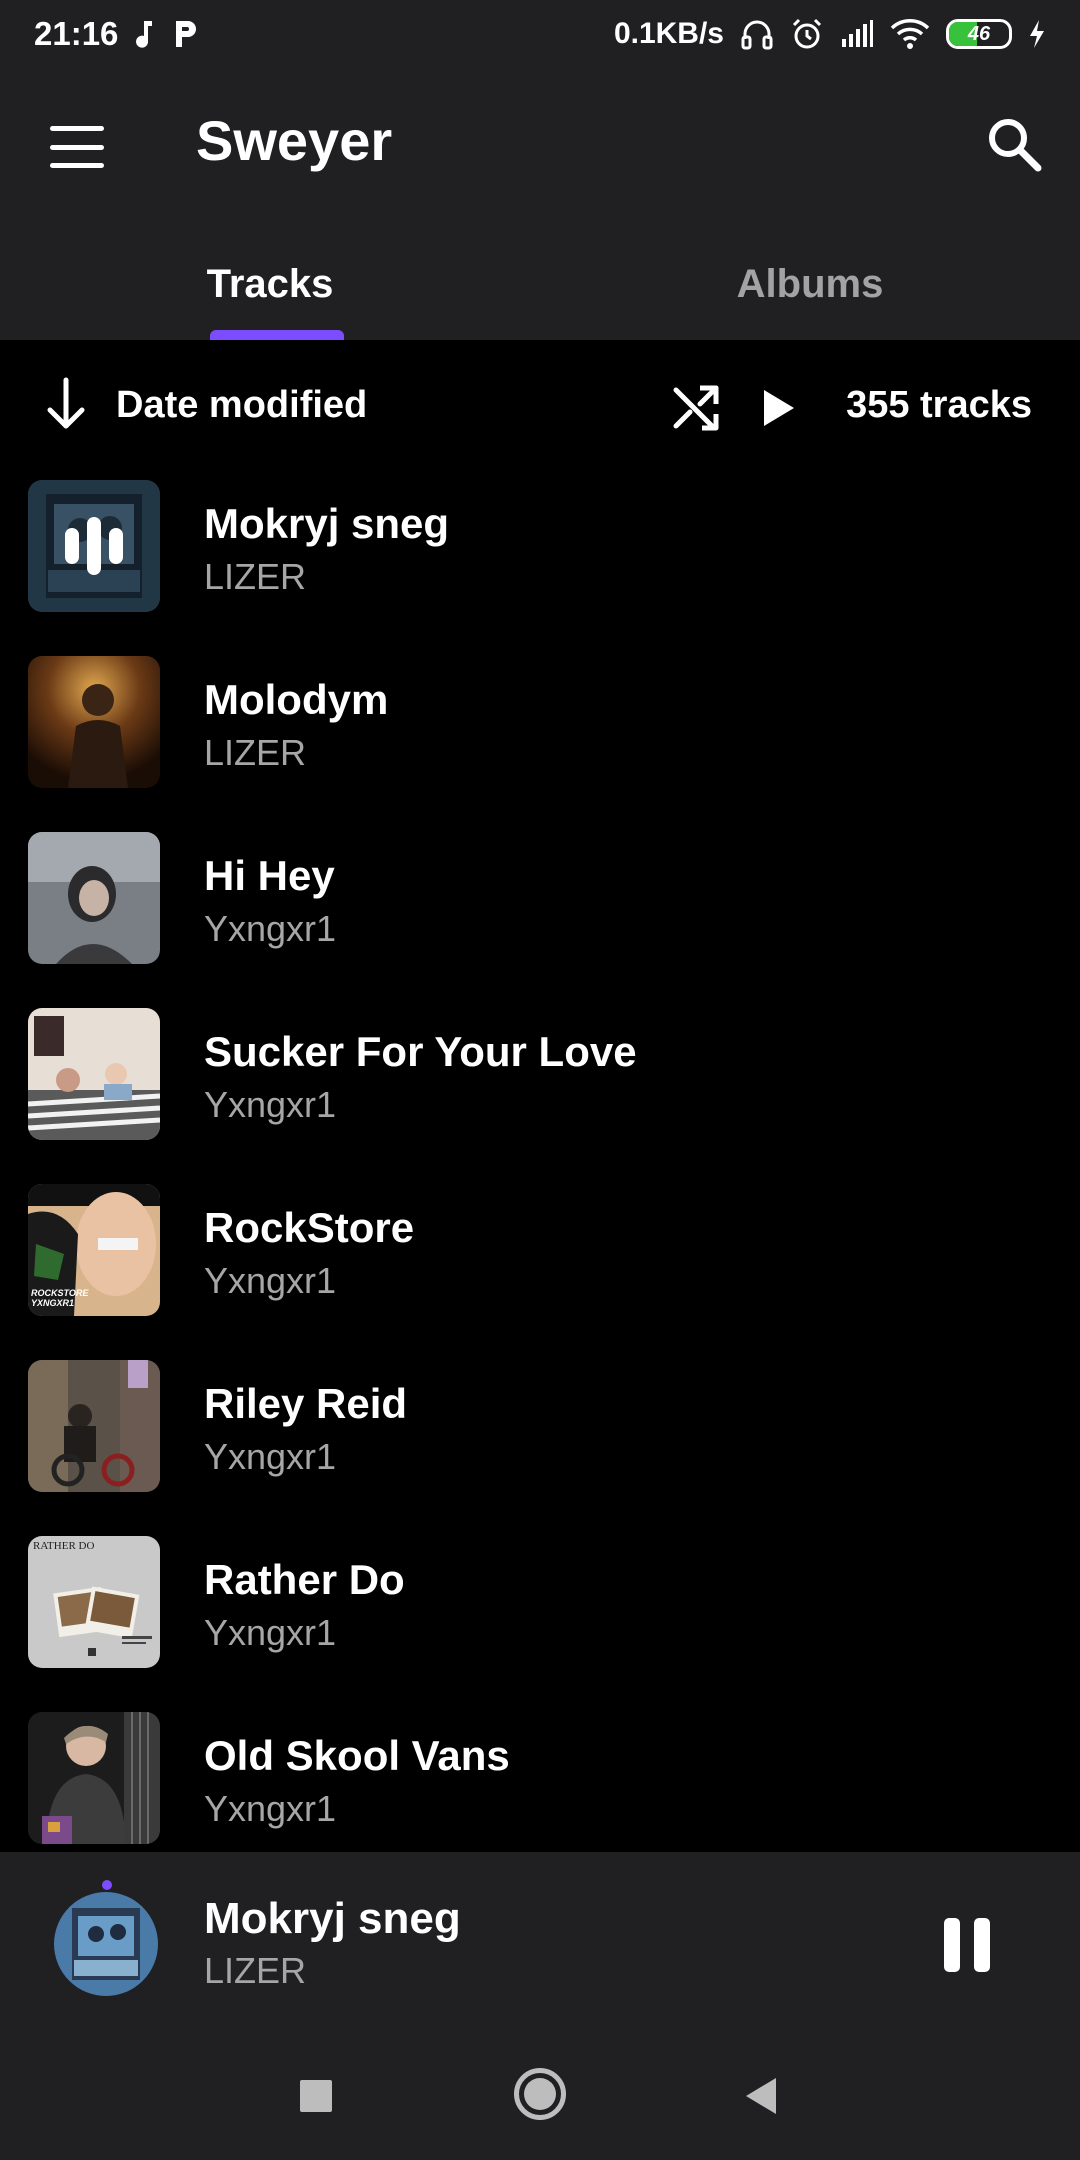 This screenshot has width=1080, height=2160. What do you see at coordinates (107, 1885) in the screenshot?
I see `playback-indicator` at bounding box center [107, 1885].